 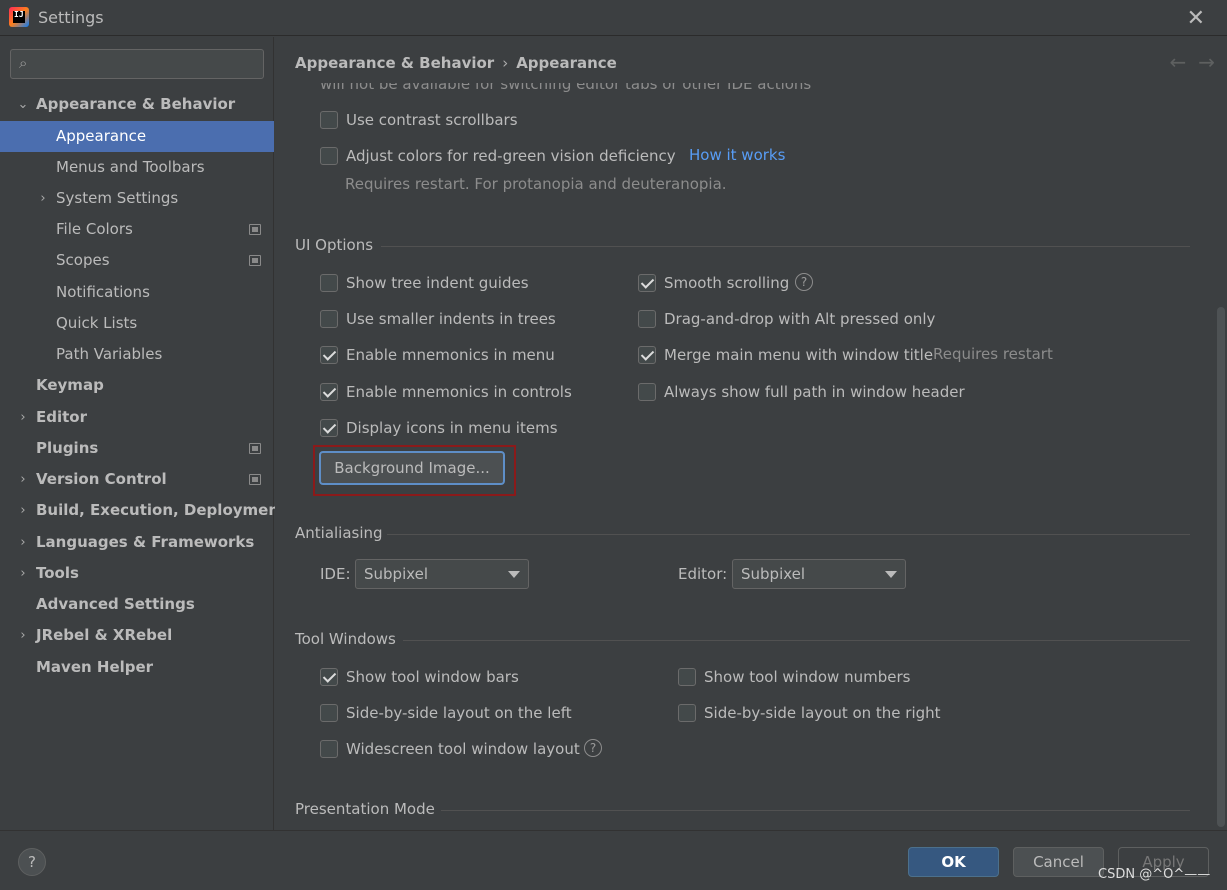 I want to click on sidebar-item-quick-lists: Quick Lists, so click(x=137, y=323).